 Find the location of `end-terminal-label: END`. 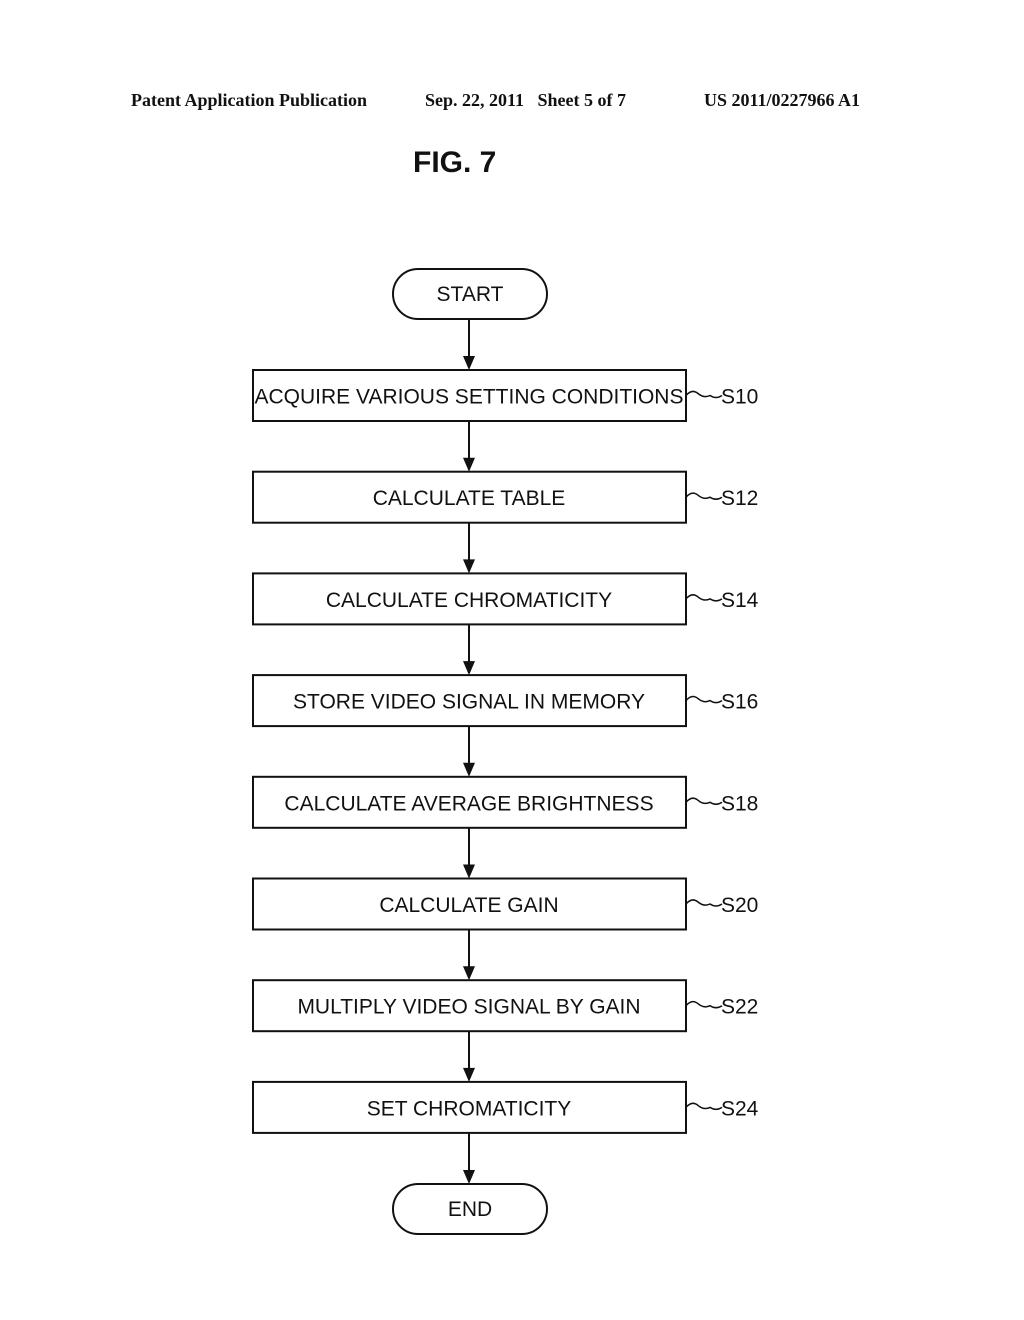

end-terminal-label: END is located at coordinates (470, 1209).